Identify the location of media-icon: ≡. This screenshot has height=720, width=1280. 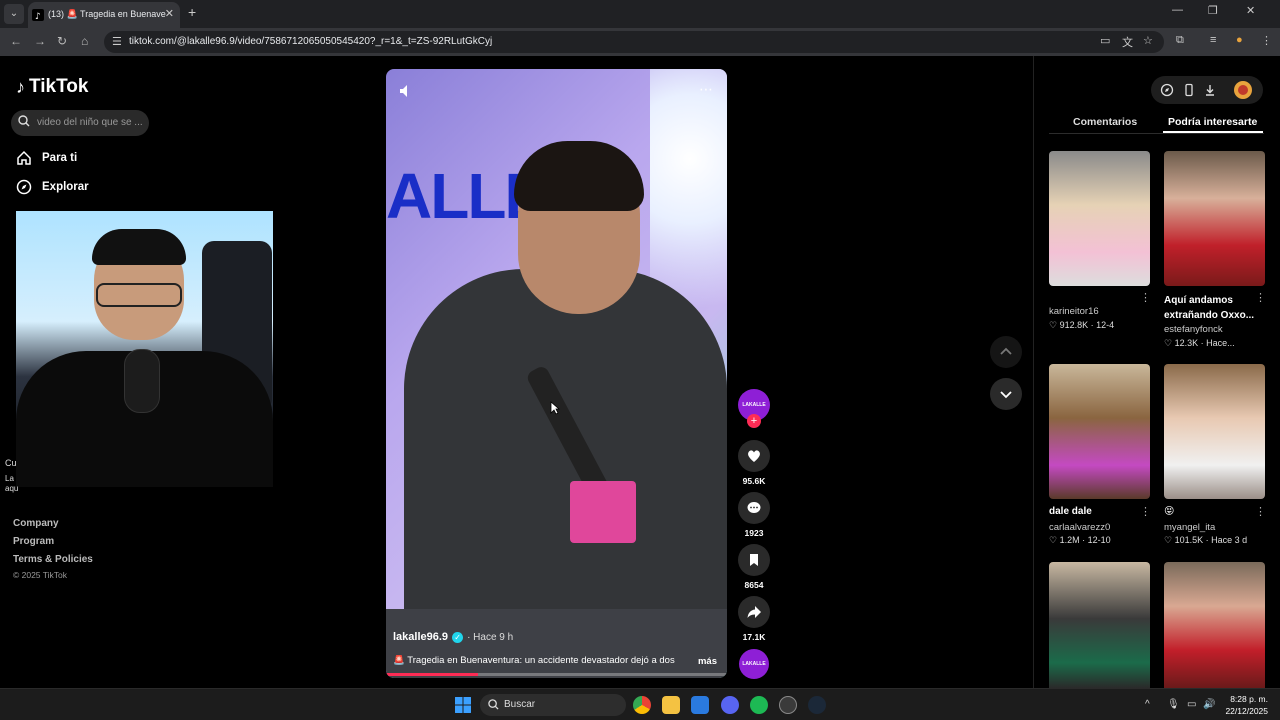
(1213, 40).